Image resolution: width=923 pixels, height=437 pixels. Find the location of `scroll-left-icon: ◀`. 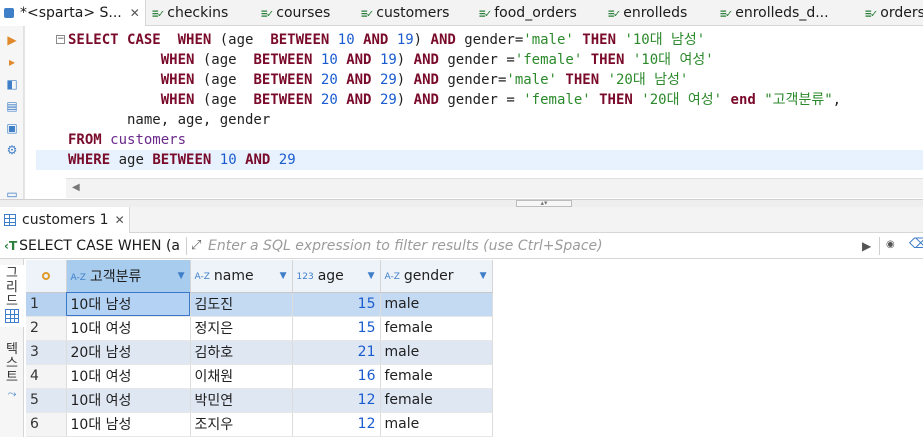

scroll-left-icon: ◀ is located at coordinates (76, 187).